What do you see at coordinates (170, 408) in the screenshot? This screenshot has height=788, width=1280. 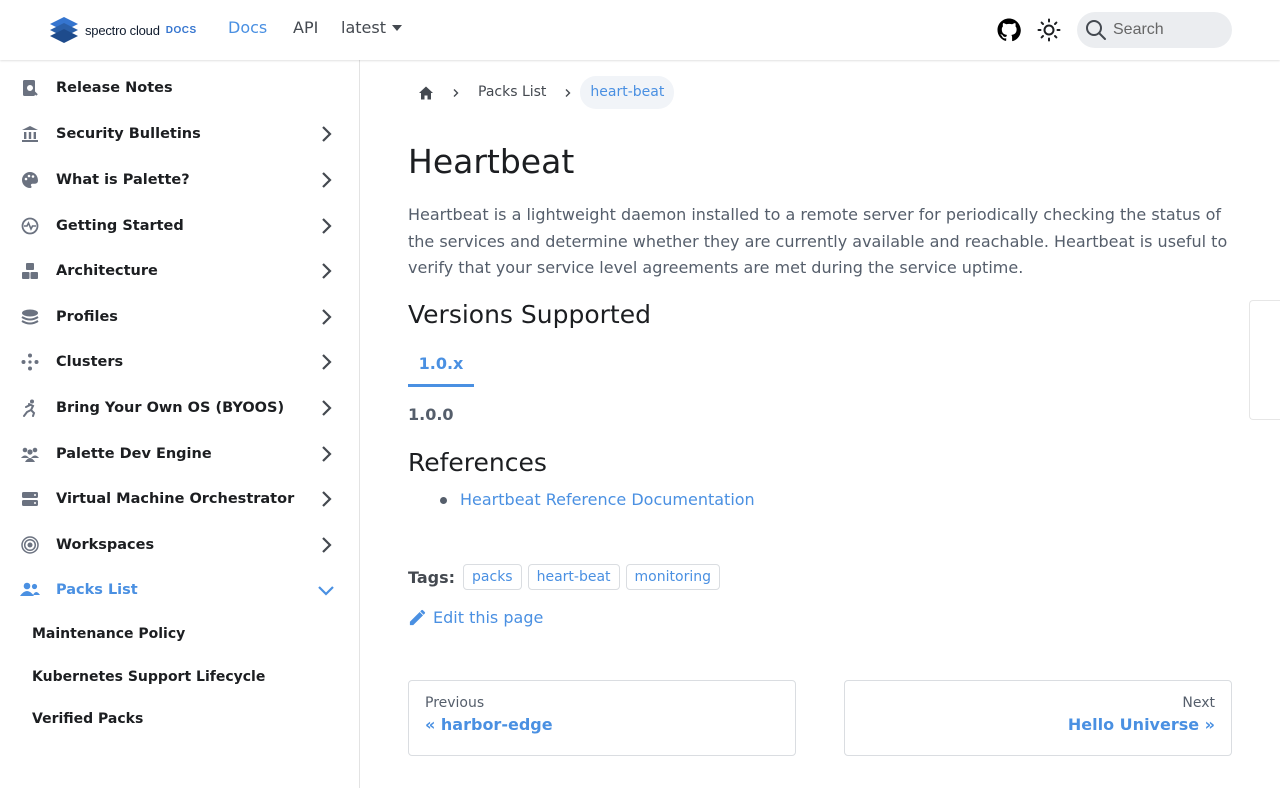 I see `sidebar-item-label: Bring Your Own OS (BYOOS)` at bounding box center [170, 408].